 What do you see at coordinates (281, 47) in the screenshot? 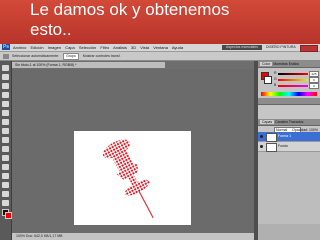
I see `workspace-switcher: DISEÑO PINTURA` at bounding box center [281, 47].